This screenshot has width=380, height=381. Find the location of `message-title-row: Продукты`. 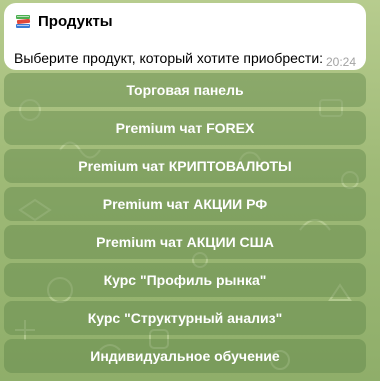

message-title-row: Продукты is located at coordinates (63, 21).